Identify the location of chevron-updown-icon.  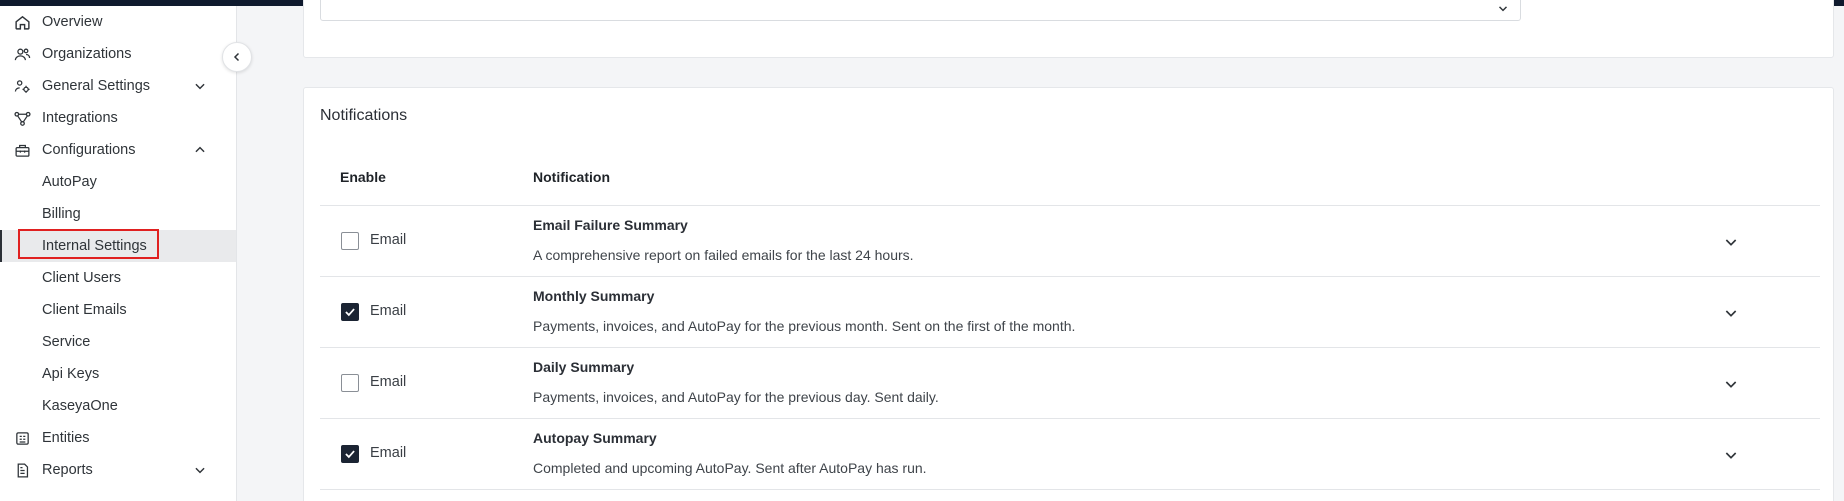
(1503, 8).